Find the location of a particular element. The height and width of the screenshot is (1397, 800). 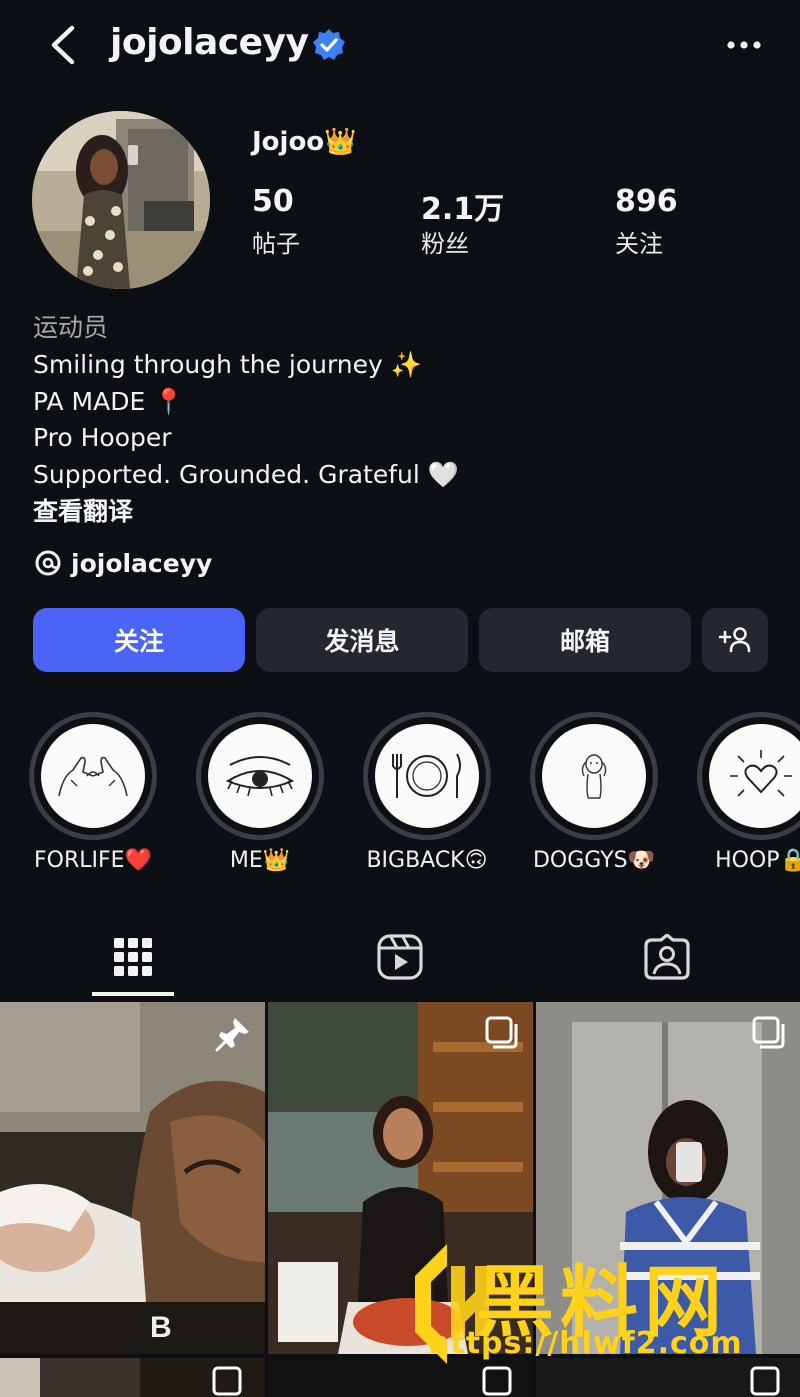

verified-badge-icon is located at coordinates (329, 44).